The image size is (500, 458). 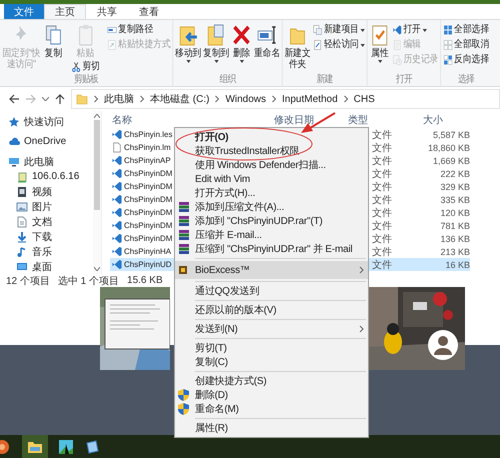 What do you see at coordinates (385, 119) in the screenshot?
I see `column-header: 类型` at bounding box center [385, 119].